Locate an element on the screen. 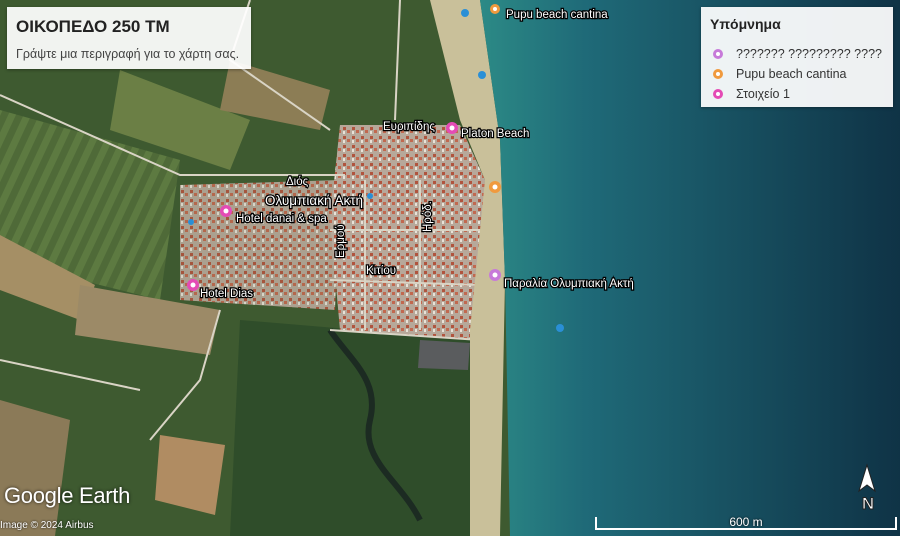 The height and width of the screenshot is (536, 900). pin-purple-icon is located at coordinates (718, 54).